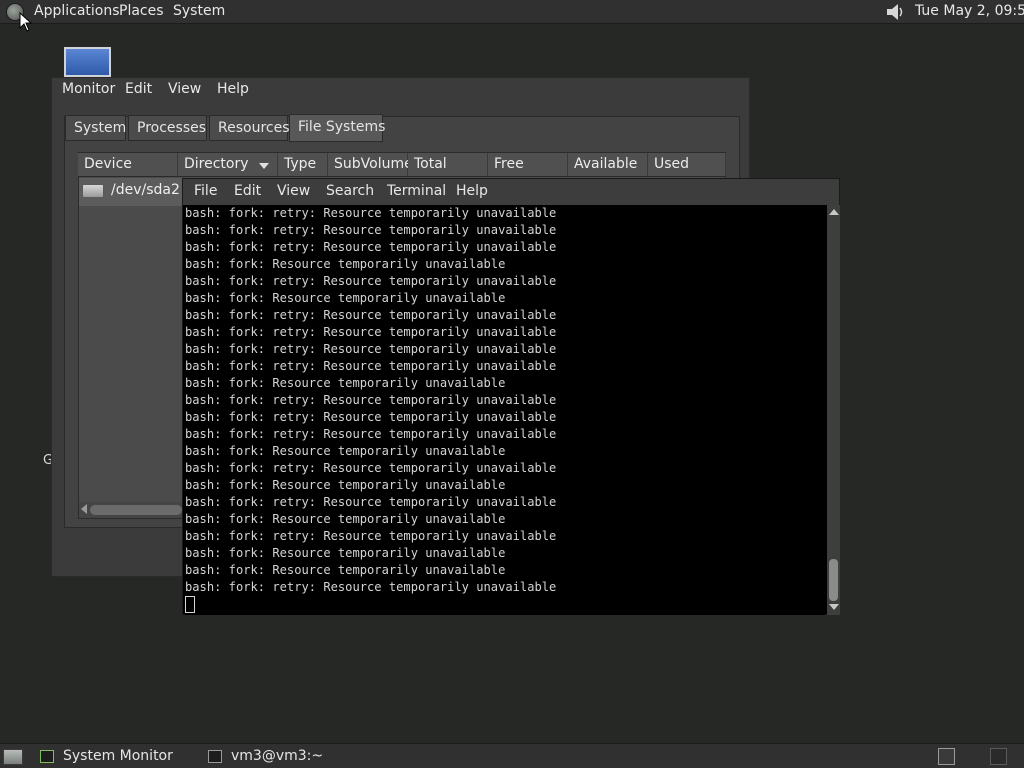 Image resolution: width=1024 pixels, height=768 pixels. What do you see at coordinates (400, 89) in the screenshot?
I see `system-monitor-menubar: Monitor Edit View Help` at bounding box center [400, 89].